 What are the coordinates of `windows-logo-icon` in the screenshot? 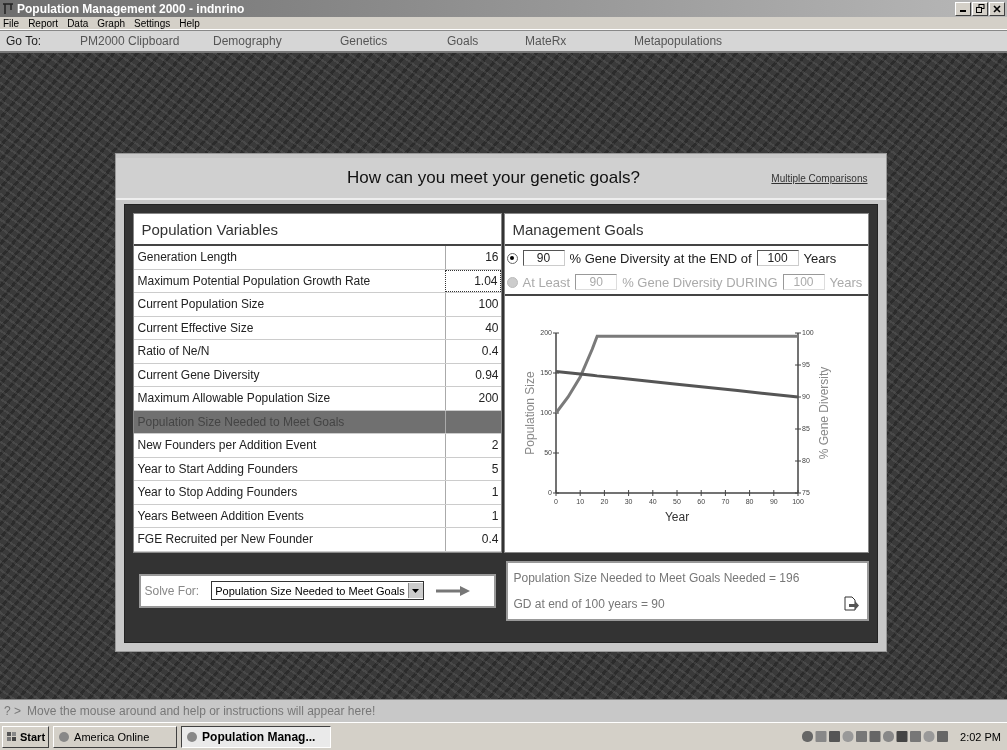 It's located at (12, 736).